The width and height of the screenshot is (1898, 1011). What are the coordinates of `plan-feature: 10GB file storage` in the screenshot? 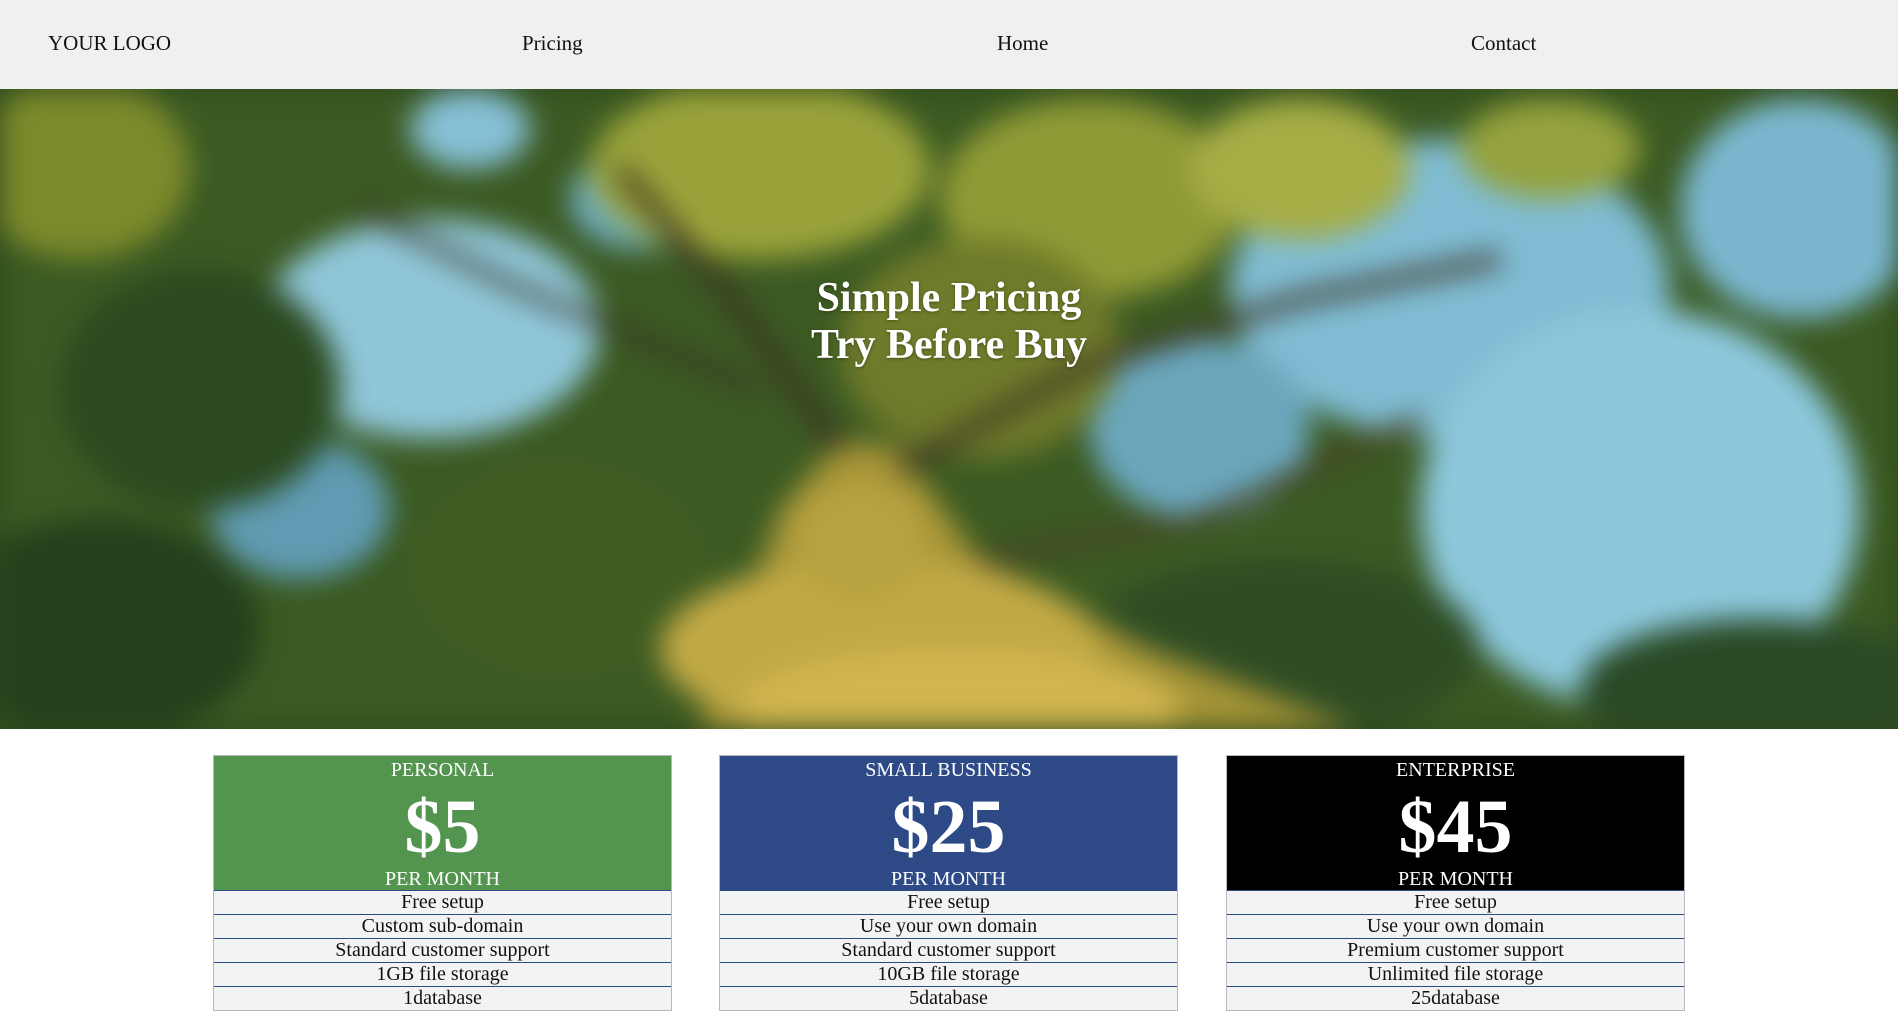 It's located at (948, 974).